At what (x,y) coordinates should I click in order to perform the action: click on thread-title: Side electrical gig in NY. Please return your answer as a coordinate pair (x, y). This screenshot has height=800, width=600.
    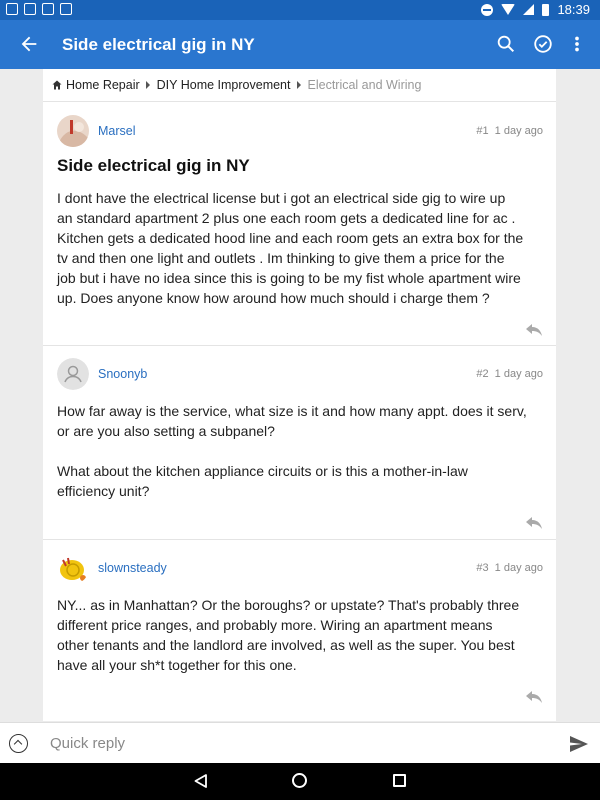
    Looking at the image, I should click on (153, 165).